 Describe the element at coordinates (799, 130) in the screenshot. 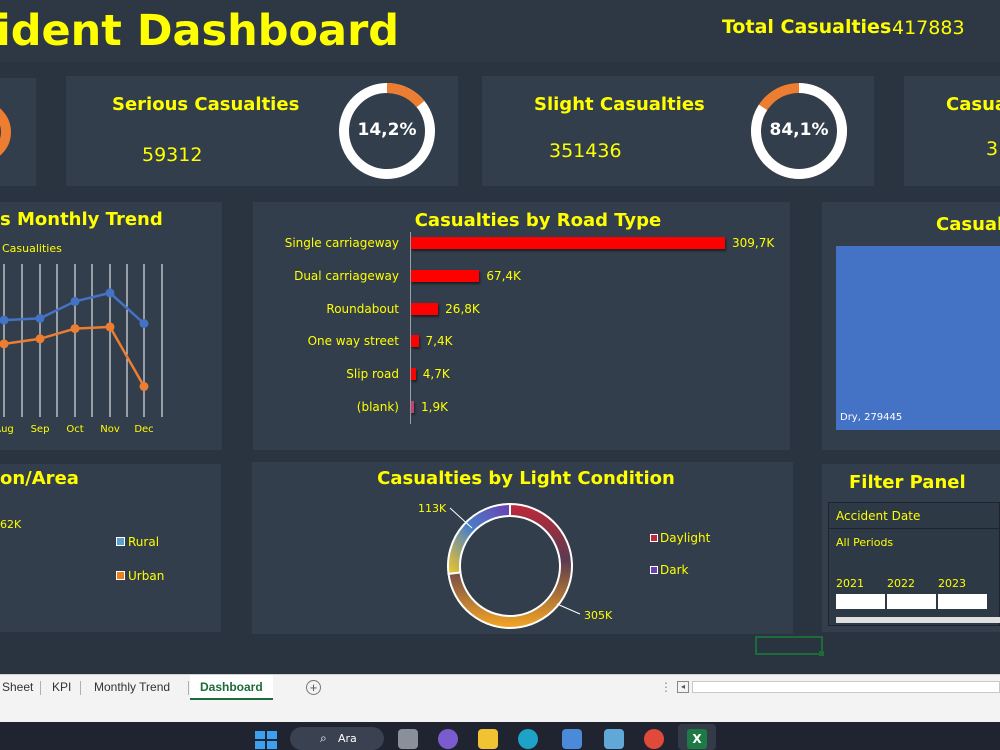

I see `slight-percent: 84,1%` at that location.